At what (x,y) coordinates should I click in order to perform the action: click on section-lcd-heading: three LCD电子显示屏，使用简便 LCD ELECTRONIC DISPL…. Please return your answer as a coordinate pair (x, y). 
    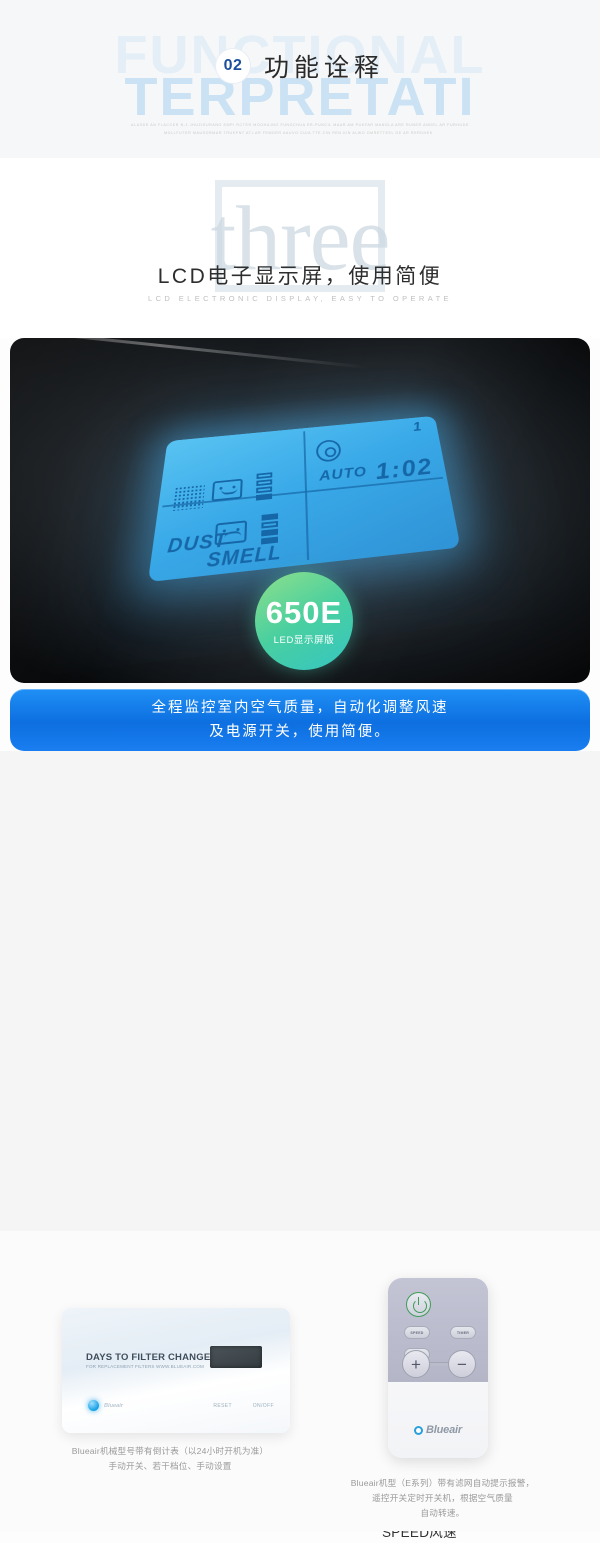
    Looking at the image, I should click on (300, 248).